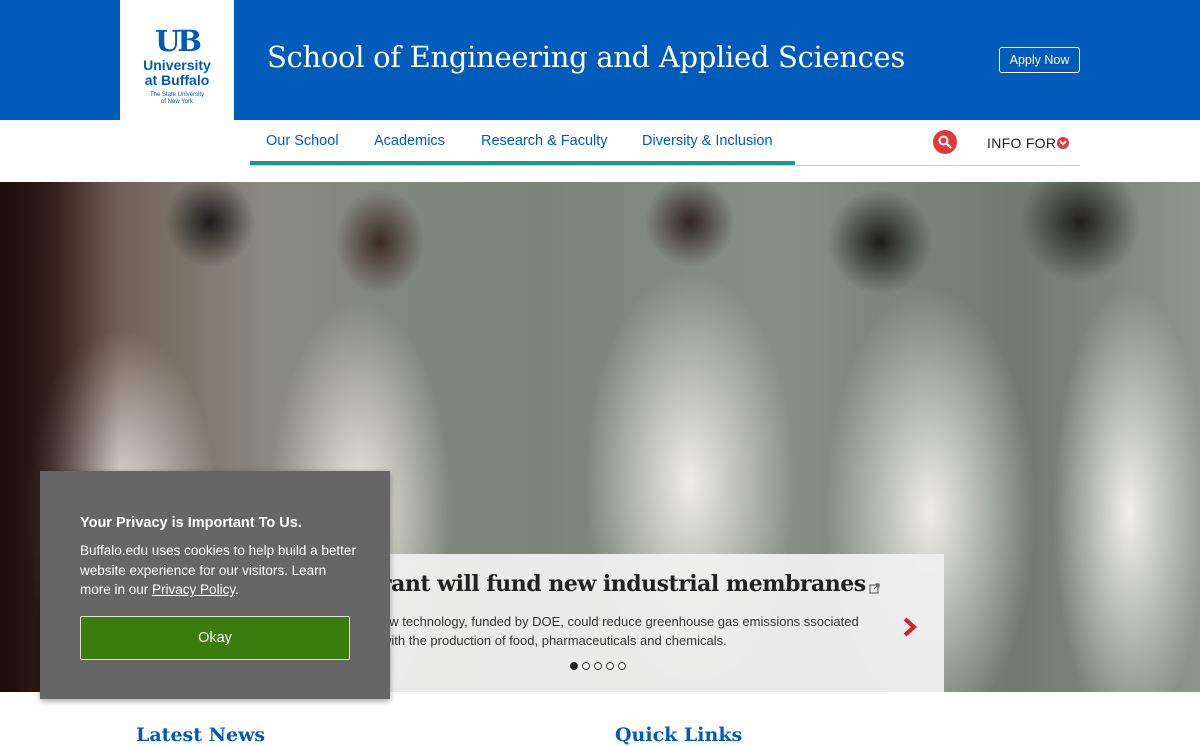 This screenshot has height=746, width=1200. I want to click on nav-item-our-school: Our School, so click(302, 141).